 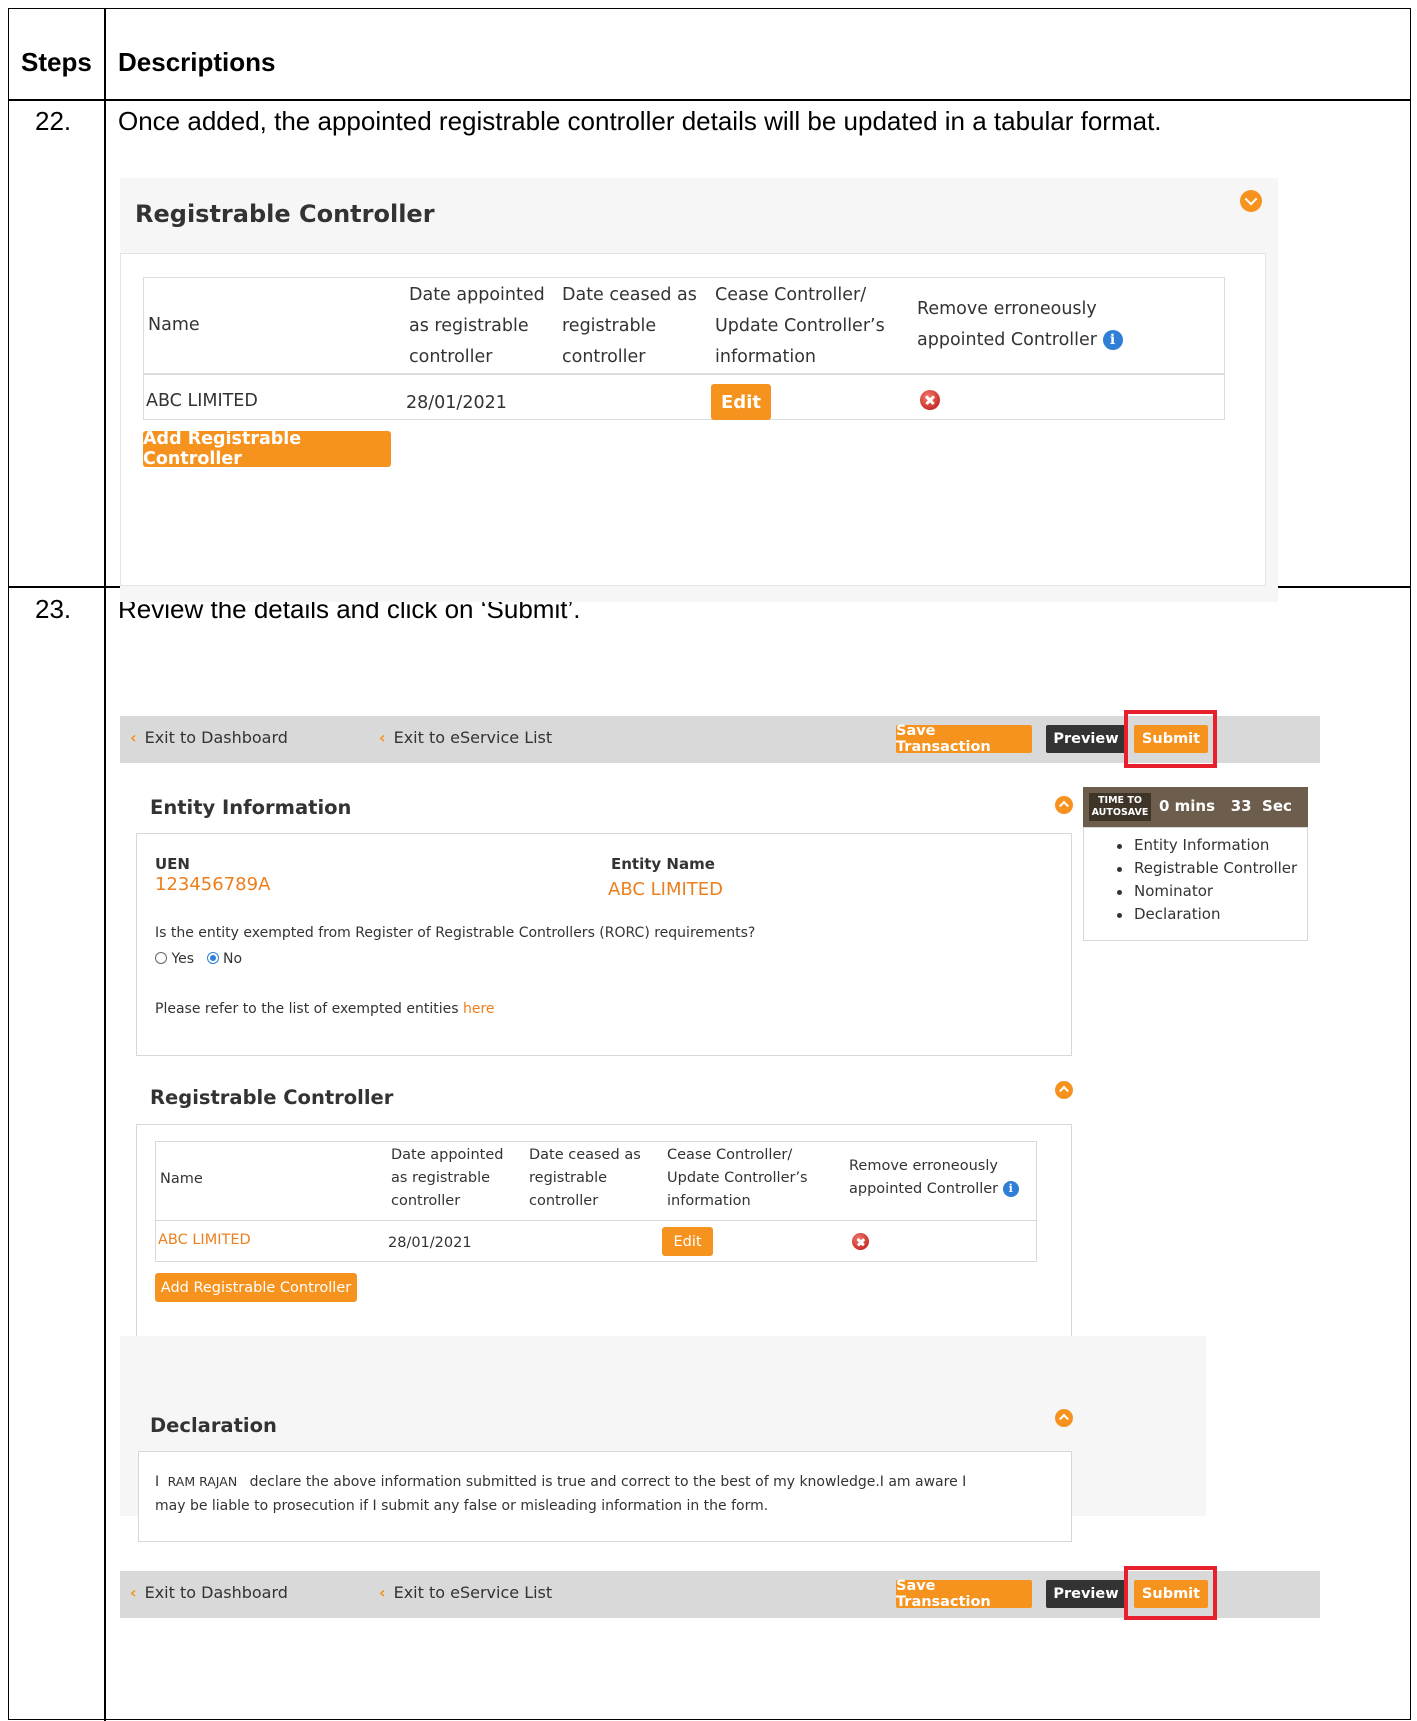 What do you see at coordinates (197, 62) in the screenshot?
I see `header-descriptions: Descriptions` at bounding box center [197, 62].